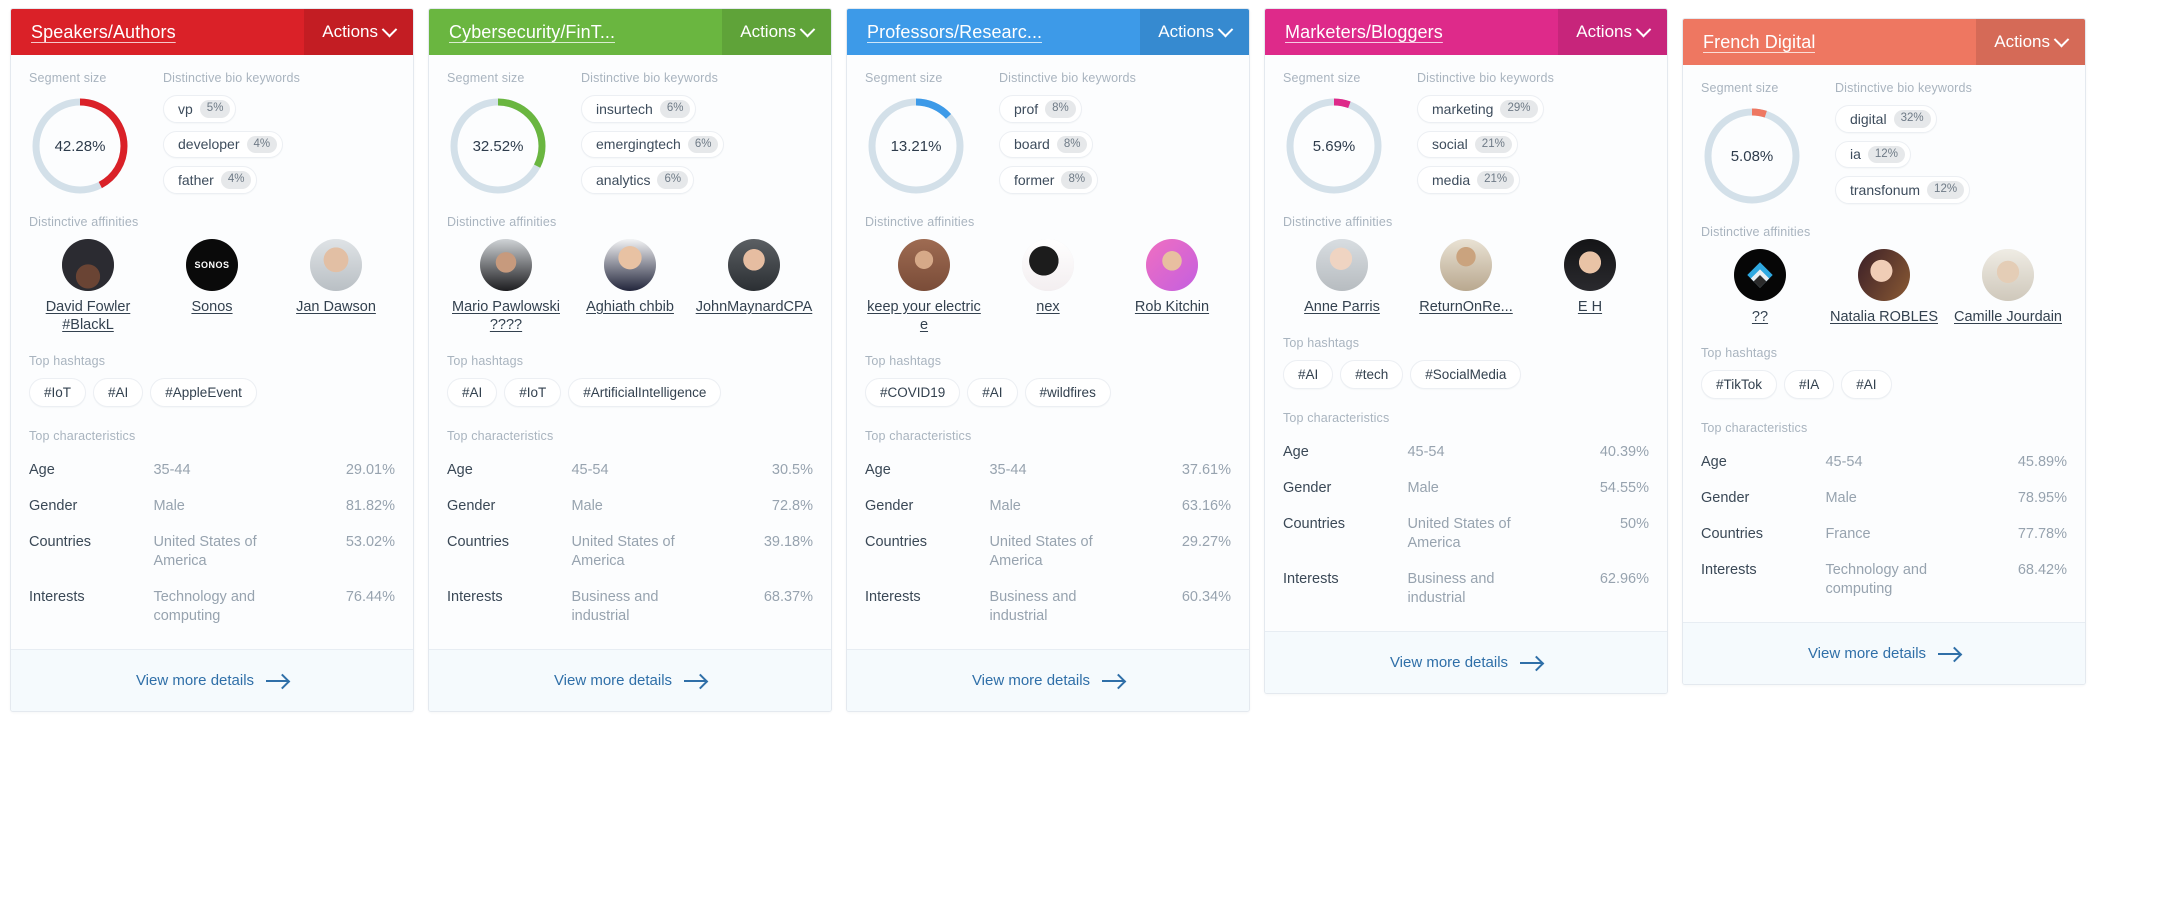  Describe the element at coordinates (471, 506) in the screenshot. I see `characteristic-key: Gender` at that location.